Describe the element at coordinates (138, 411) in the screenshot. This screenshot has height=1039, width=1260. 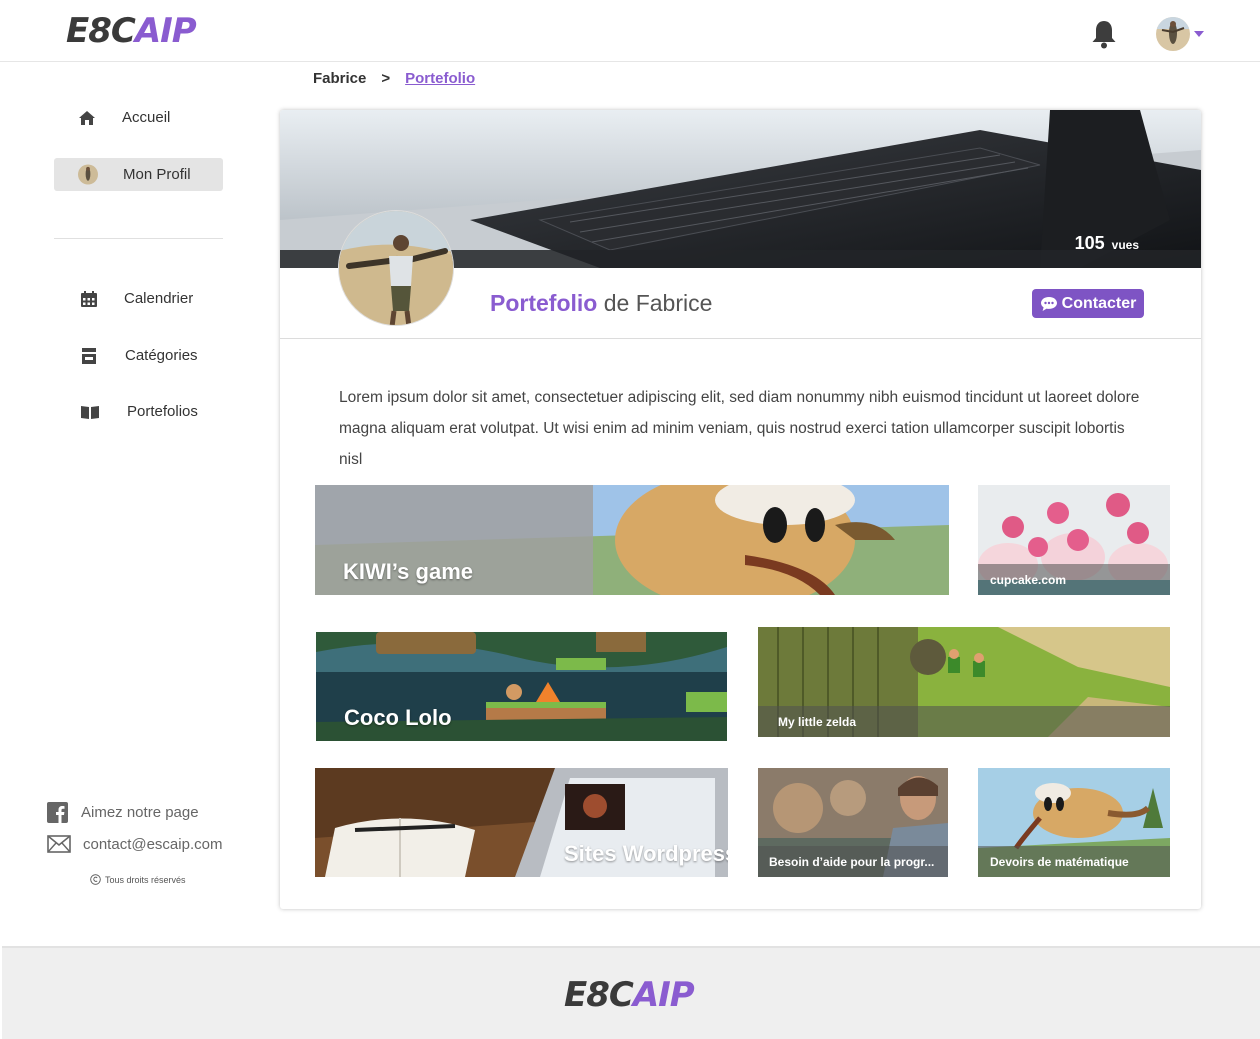
I see `sidebar-item-portefolios: Portefolios` at that location.